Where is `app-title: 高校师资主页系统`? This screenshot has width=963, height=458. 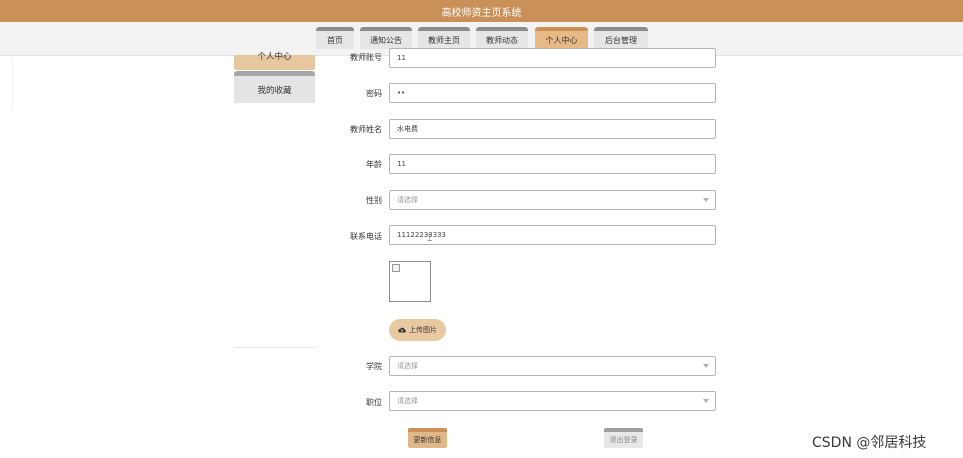 app-title: 高校师资主页系统 is located at coordinates (481, 13).